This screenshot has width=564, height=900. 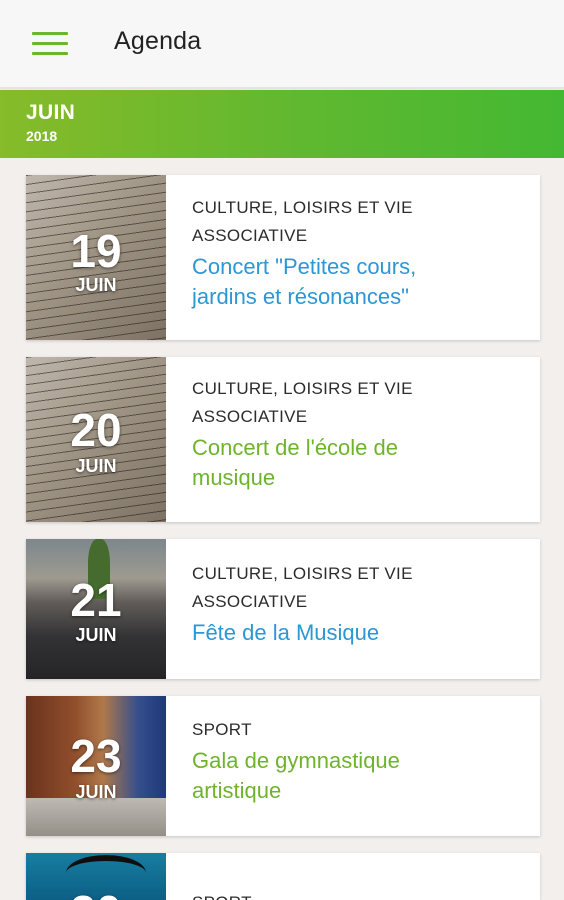 I want to click on event-card: 30 SPORT, so click(x=283, y=876).